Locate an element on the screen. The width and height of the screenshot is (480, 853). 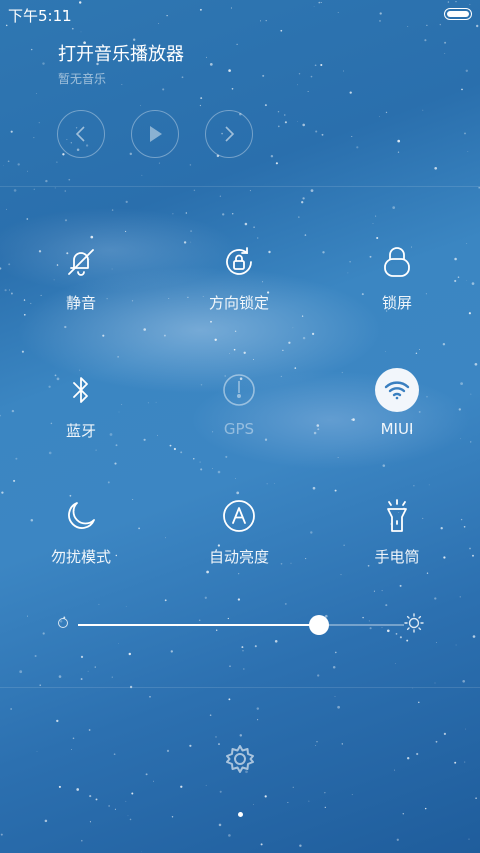
brightness-fill is located at coordinates (199, 625).